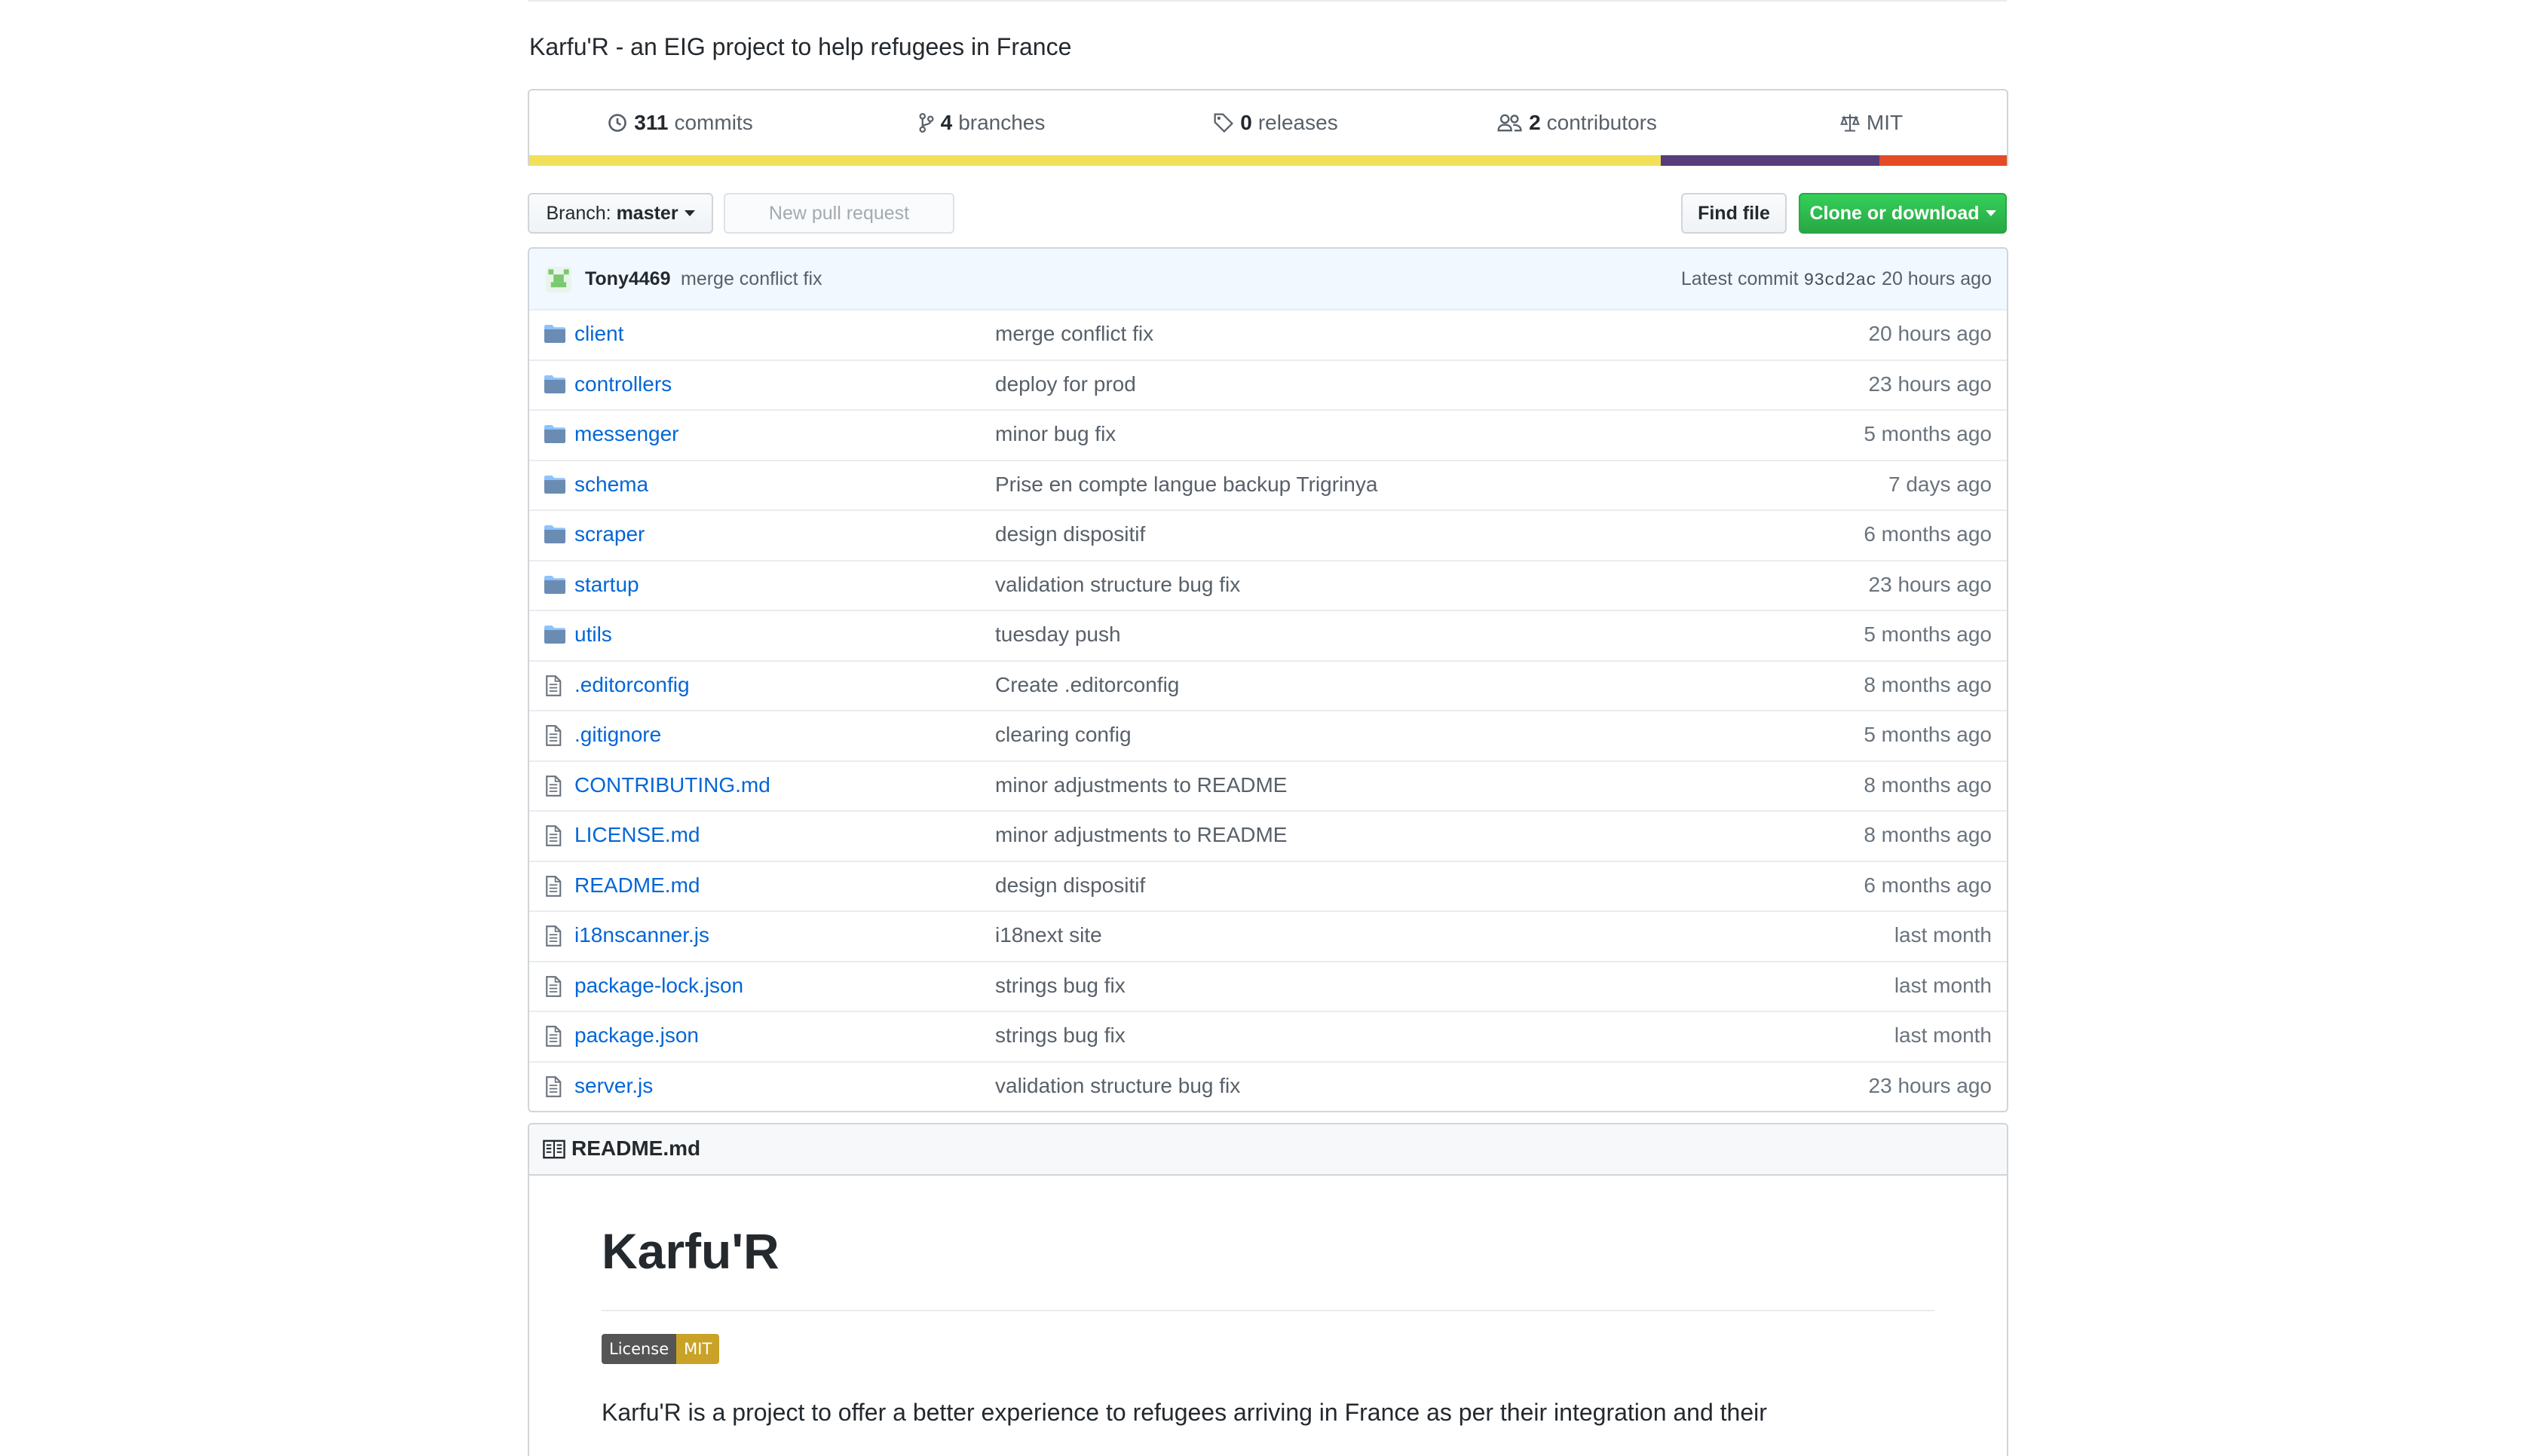 This screenshot has height=1456, width=2533. Describe the element at coordinates (1268, 384) in the screenshot. I see `table-row: controllers deploy for prod 23 hours ago` at that location.